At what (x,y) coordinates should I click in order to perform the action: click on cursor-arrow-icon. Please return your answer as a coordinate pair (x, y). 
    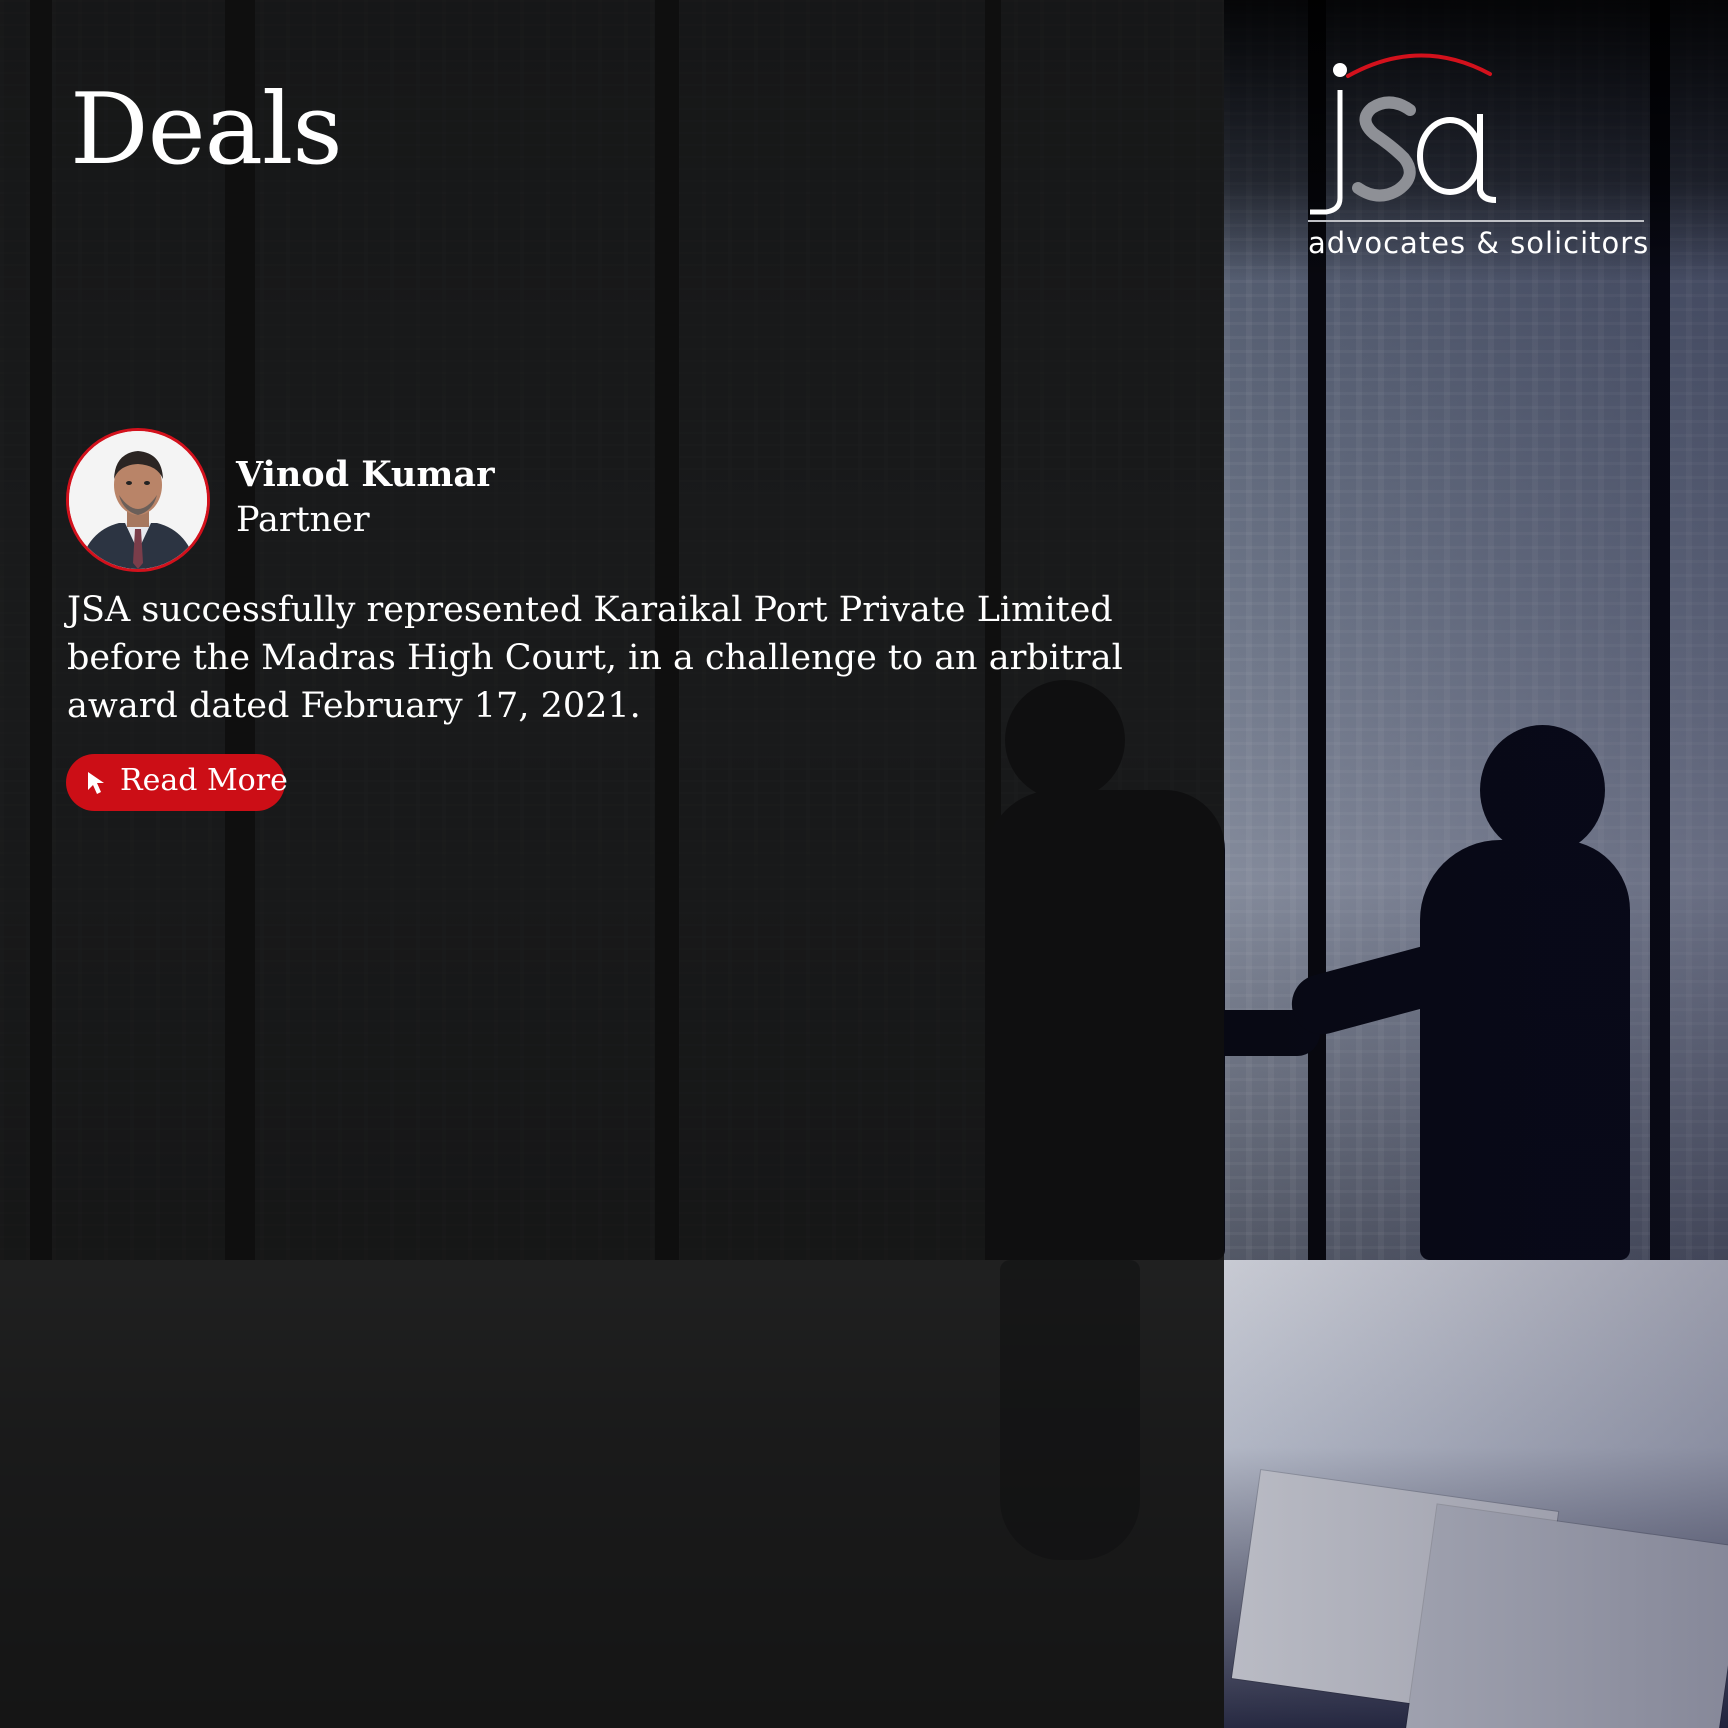
    Looking at the image, I should click on (96, 783).